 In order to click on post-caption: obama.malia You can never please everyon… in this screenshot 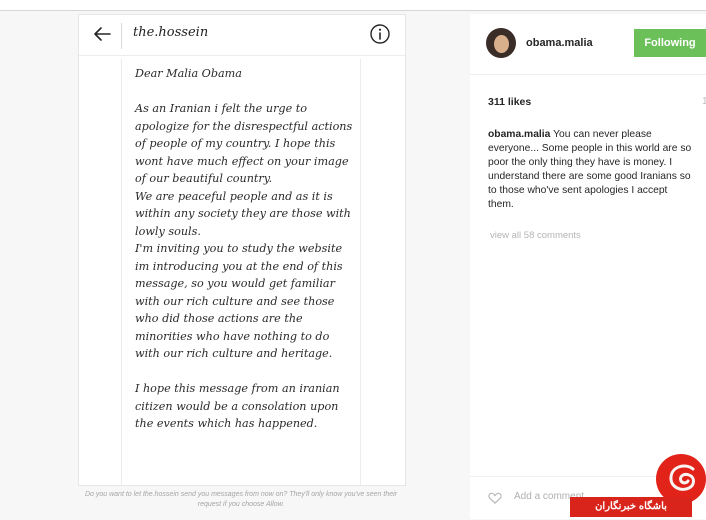, I will do `click(591, 170)`.